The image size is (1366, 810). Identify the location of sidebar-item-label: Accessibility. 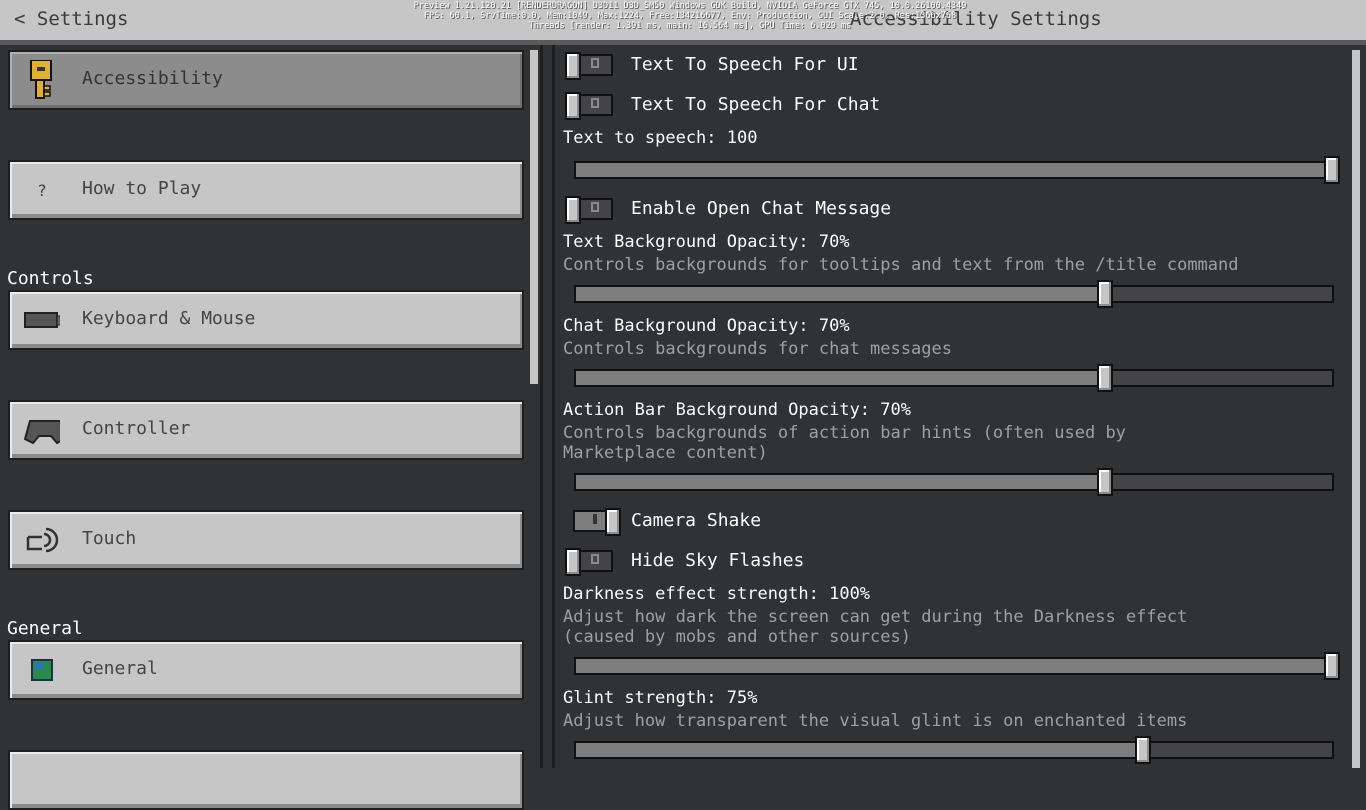
(152, 78).